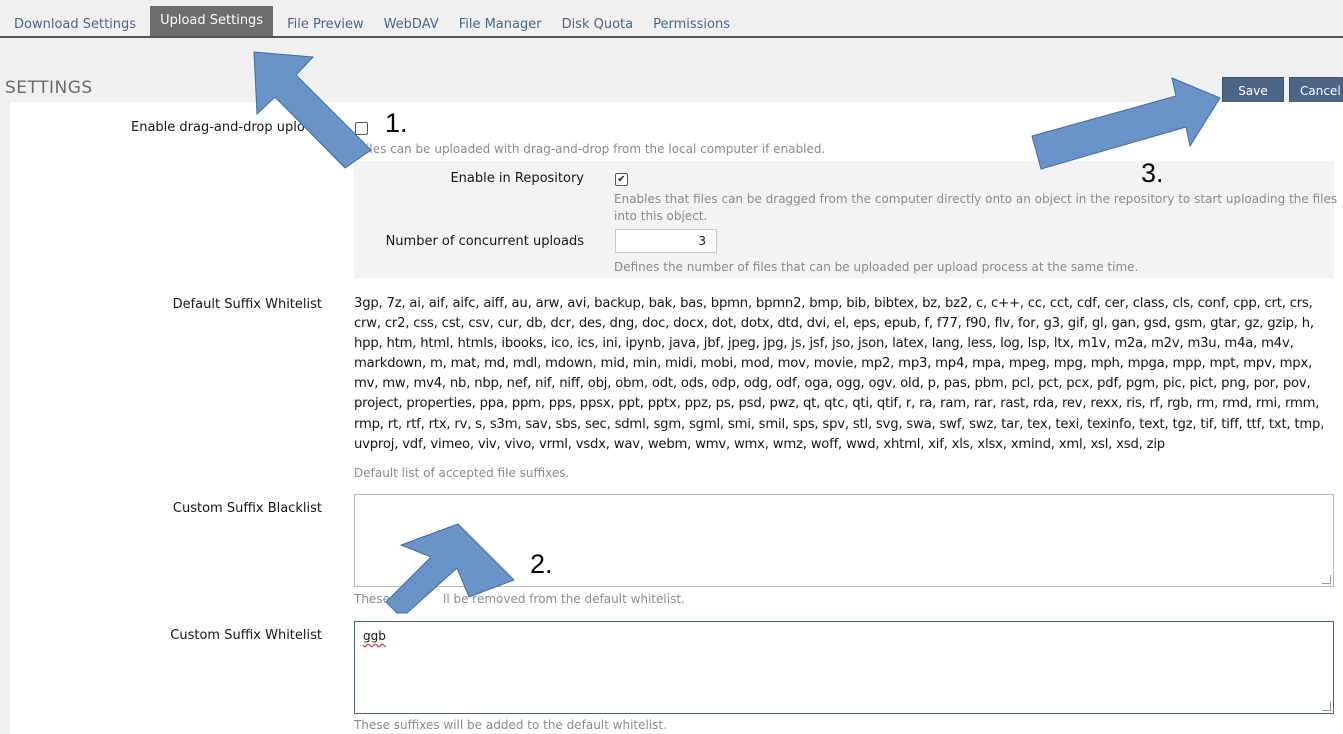  What do you see at coordinates (691, 18) in the screenshot?
I see `tab-permissions: Permissions` at bounding box center [691, 18].